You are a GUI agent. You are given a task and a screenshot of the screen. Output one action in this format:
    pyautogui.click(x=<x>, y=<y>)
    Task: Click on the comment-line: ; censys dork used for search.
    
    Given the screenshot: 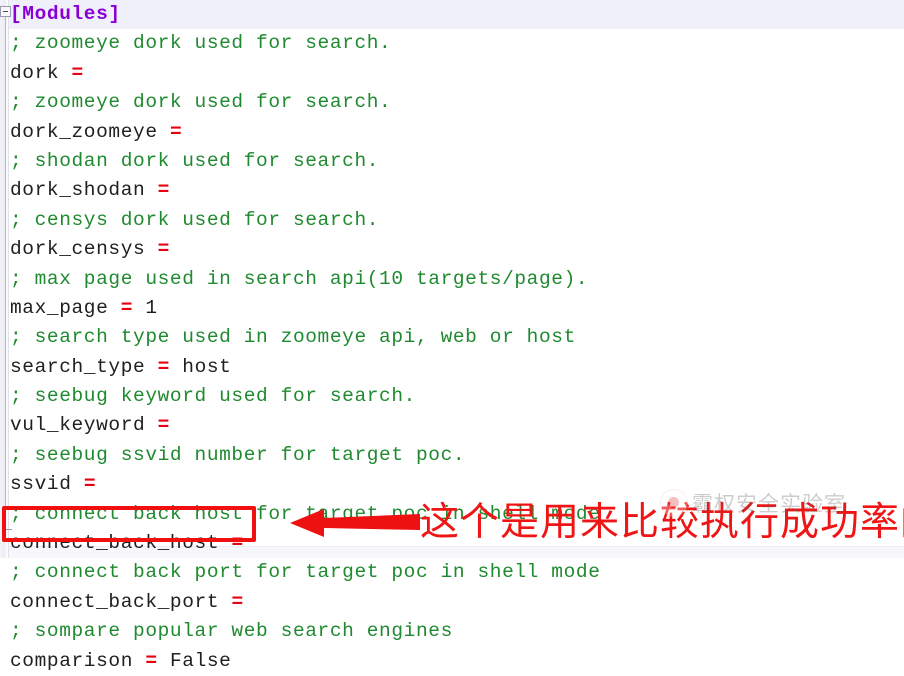 What is the action you would take?
    pyautogui.click(x=457, y=220)
    